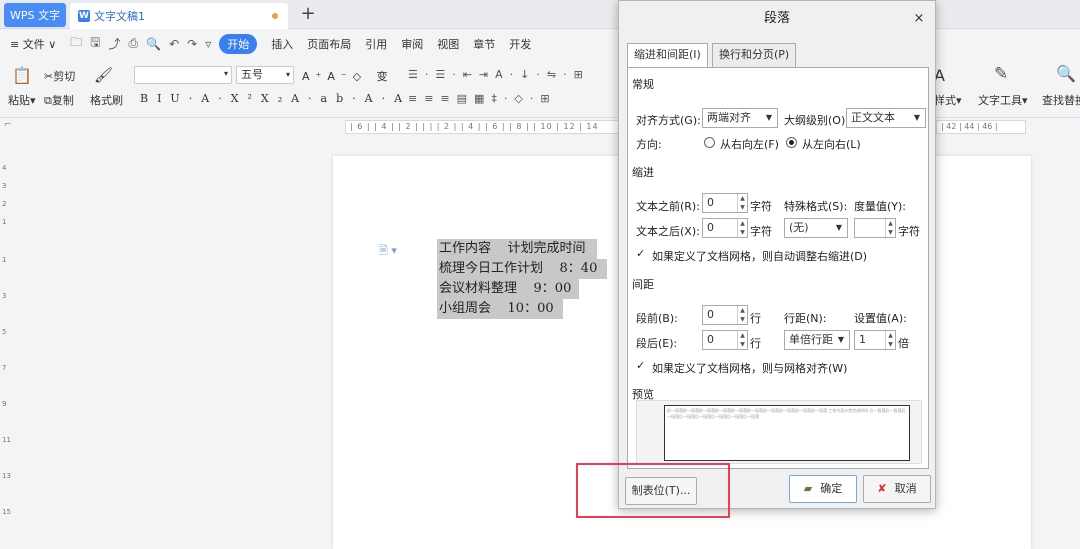 The height and width of the screenshot is (549, 1080). Describe the element at coordinates (754, 55) in the screenshot. I see `tab-line-page-breaks: 换行和分页(P)` at that location.